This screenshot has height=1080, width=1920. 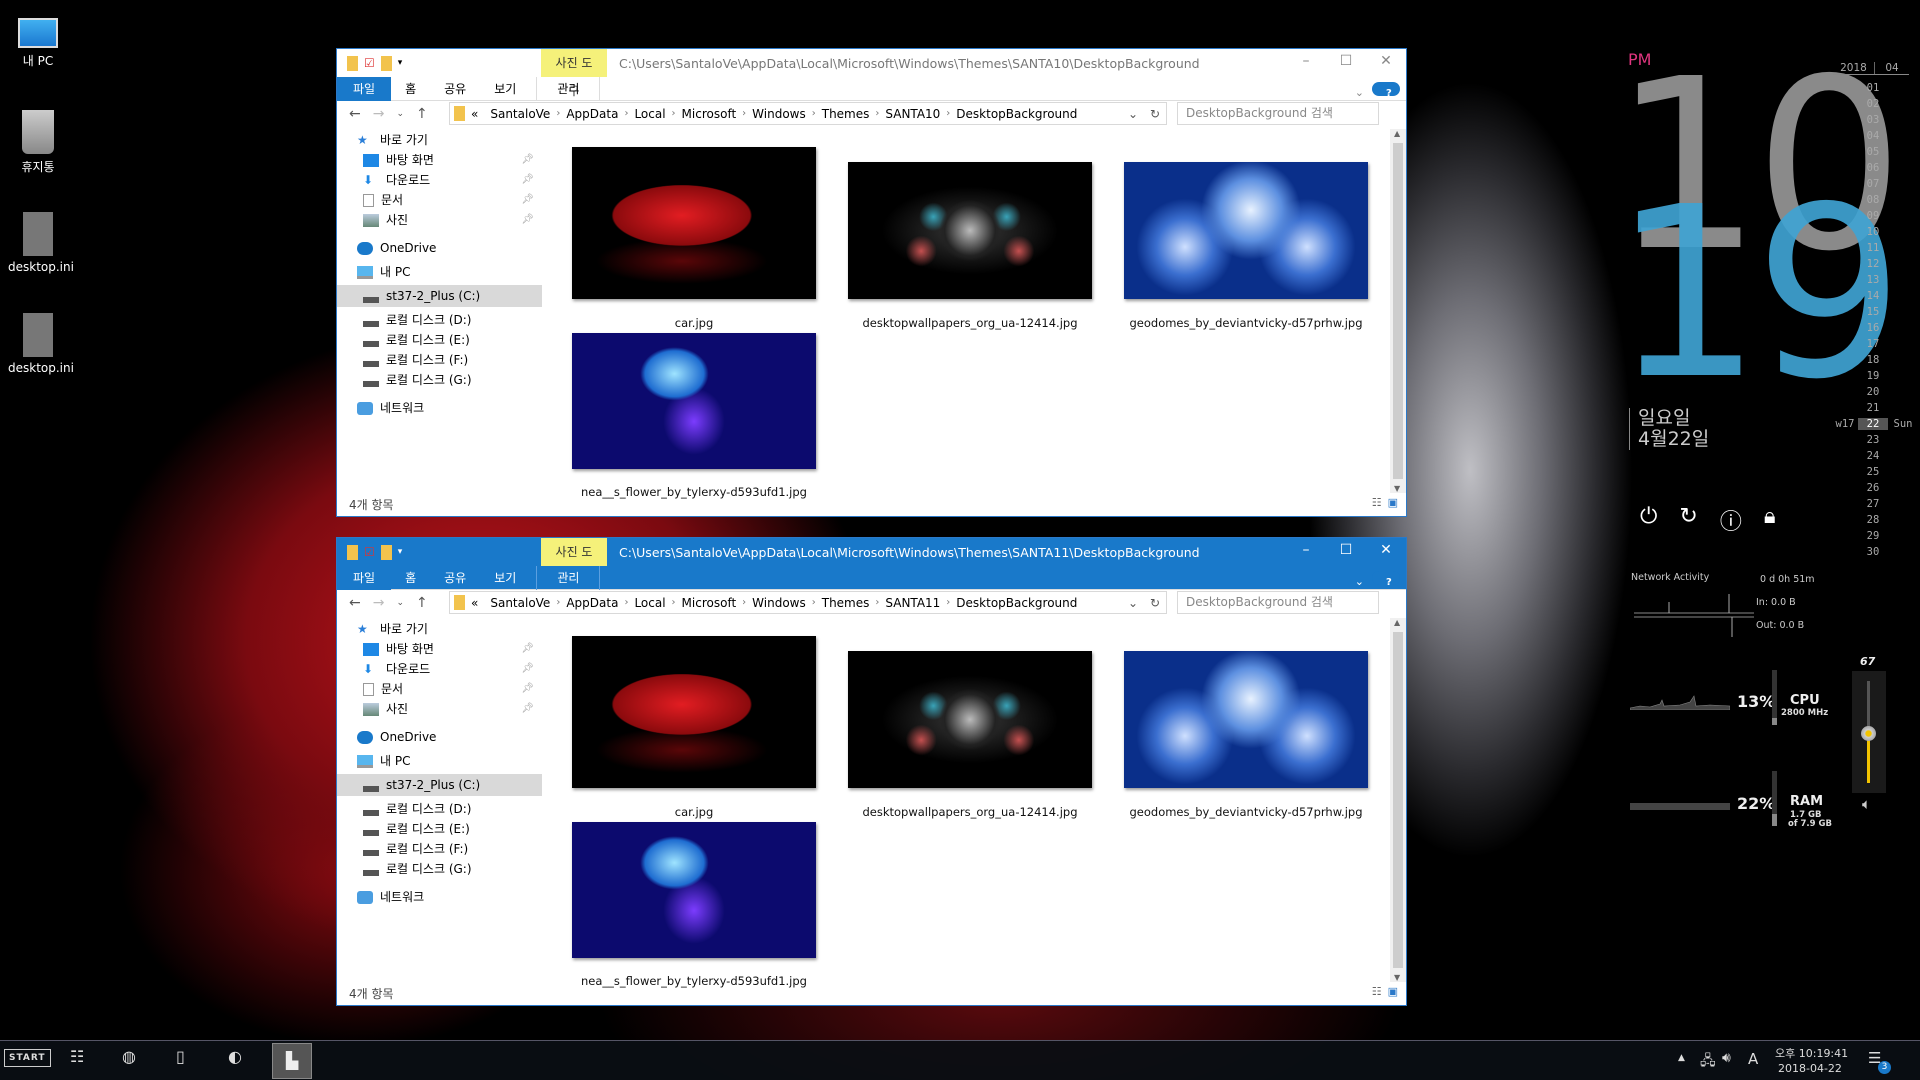 What do you see at coordinates (1753, 1059) in the screenshot?
I see `ime-indicator: A` at bounding box center [1753, 1059].